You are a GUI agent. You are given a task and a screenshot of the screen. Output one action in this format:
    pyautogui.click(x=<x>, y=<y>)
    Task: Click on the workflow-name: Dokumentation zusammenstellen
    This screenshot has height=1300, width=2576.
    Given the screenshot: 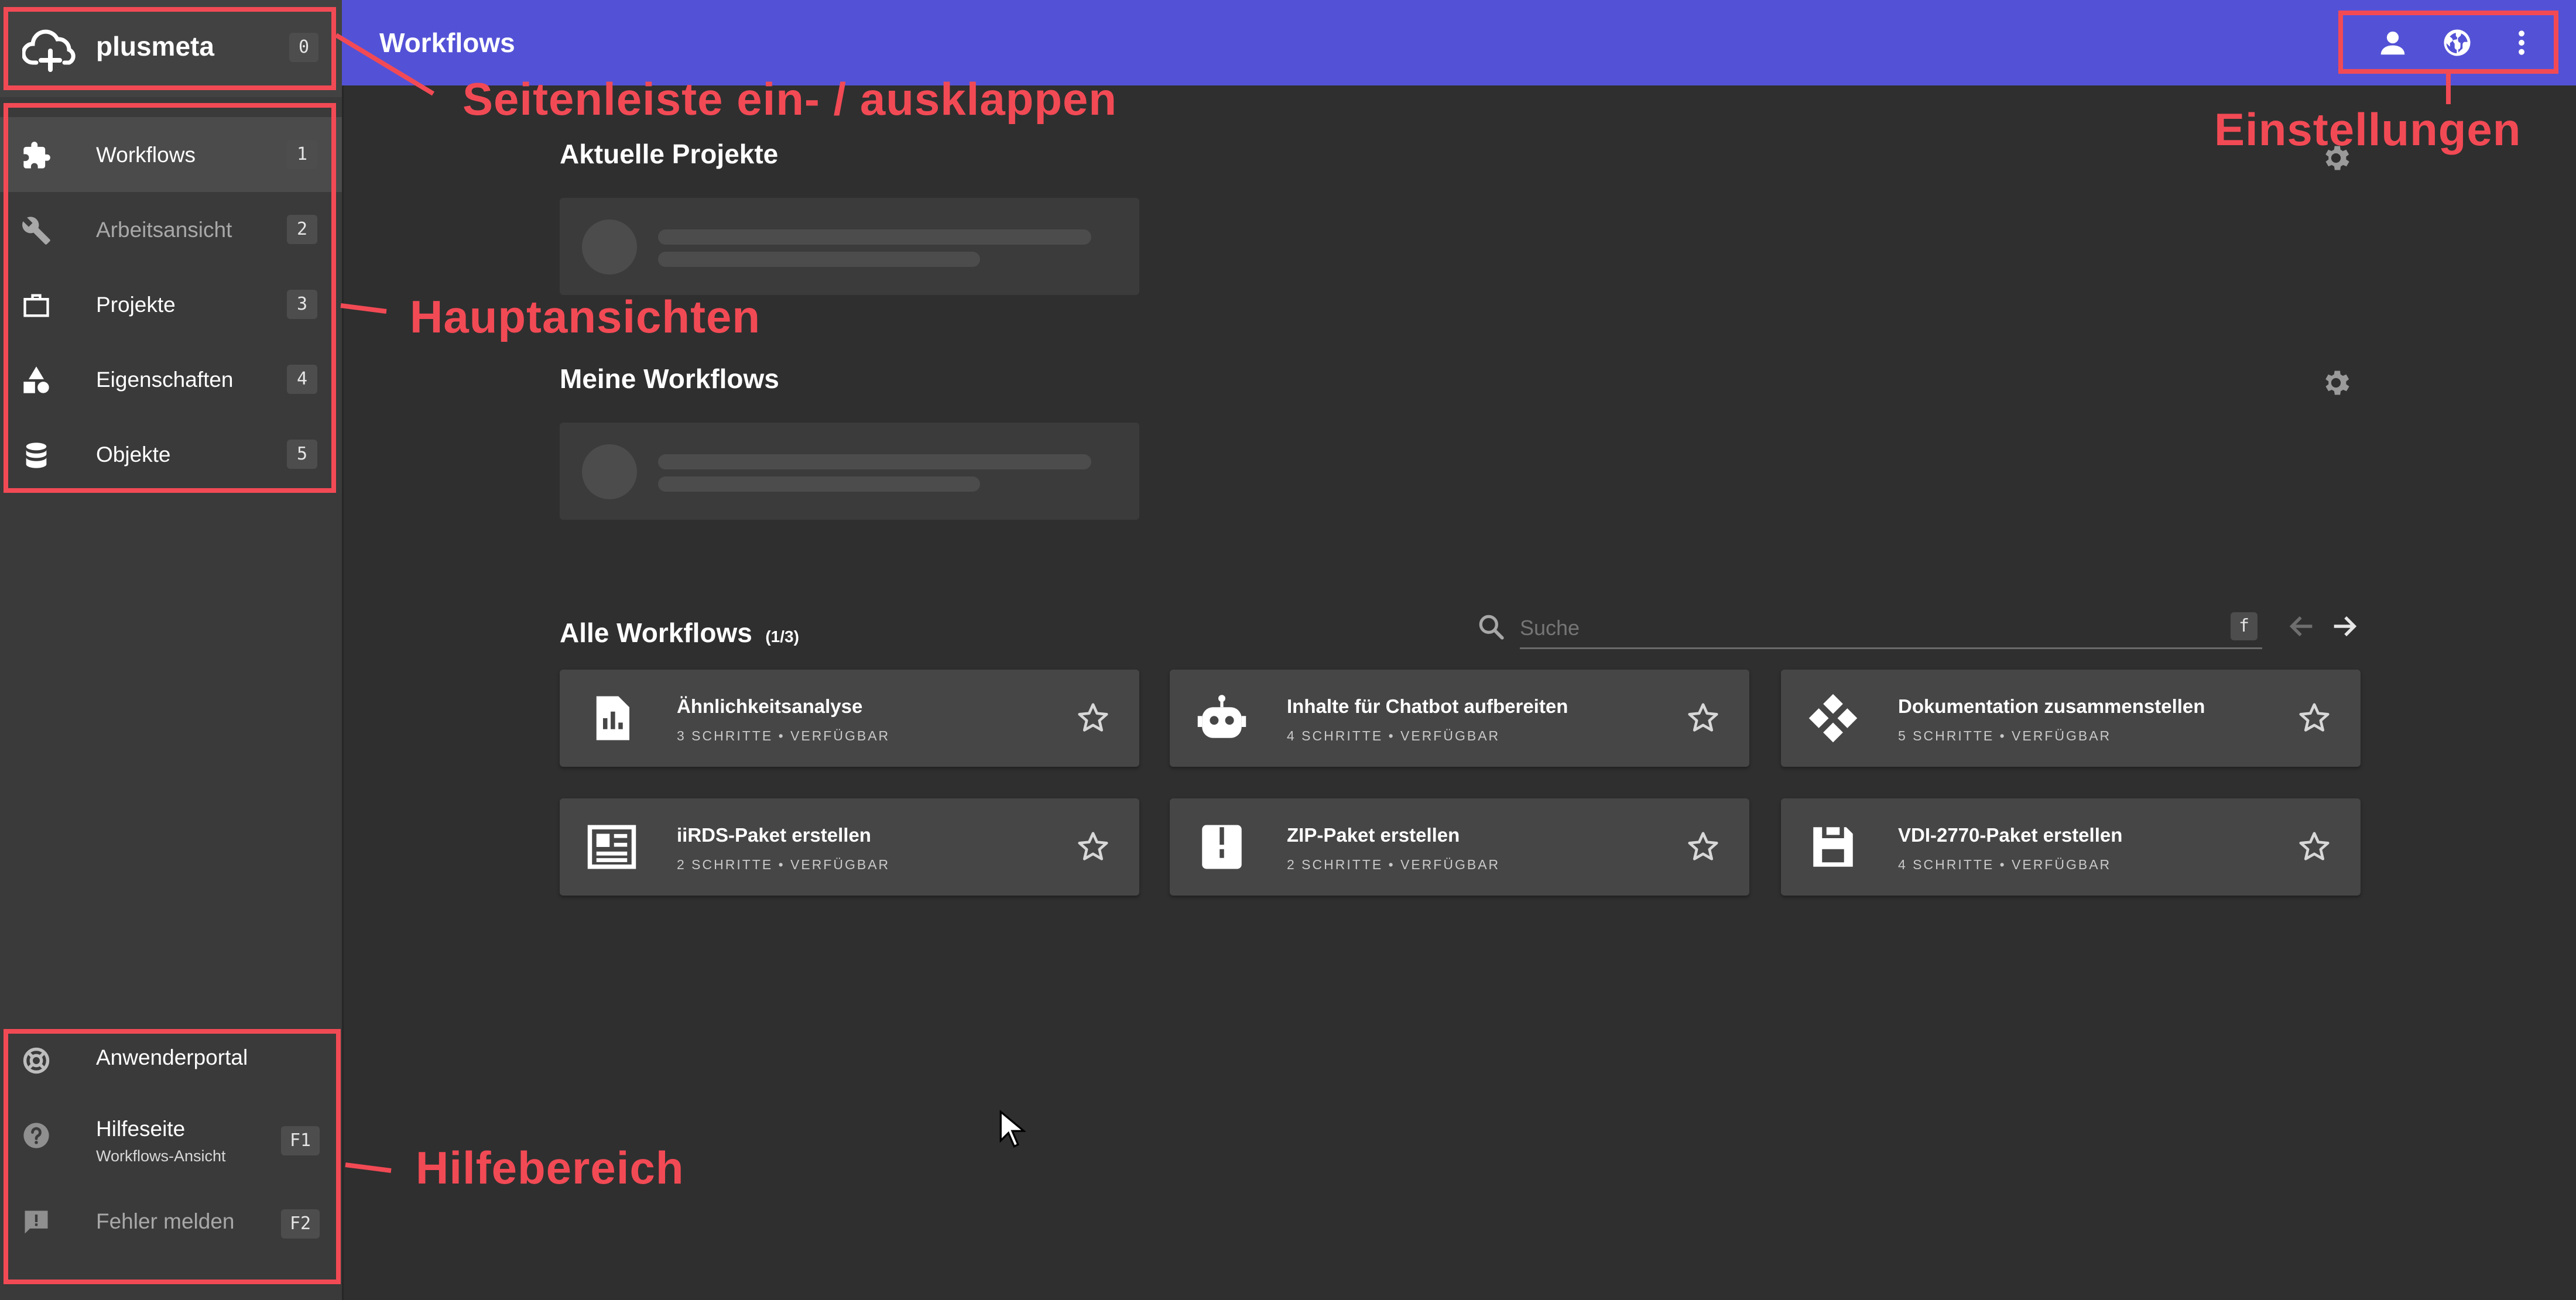 What is the action you would take?
    pyautogui.click(x=2051, y=706)
    